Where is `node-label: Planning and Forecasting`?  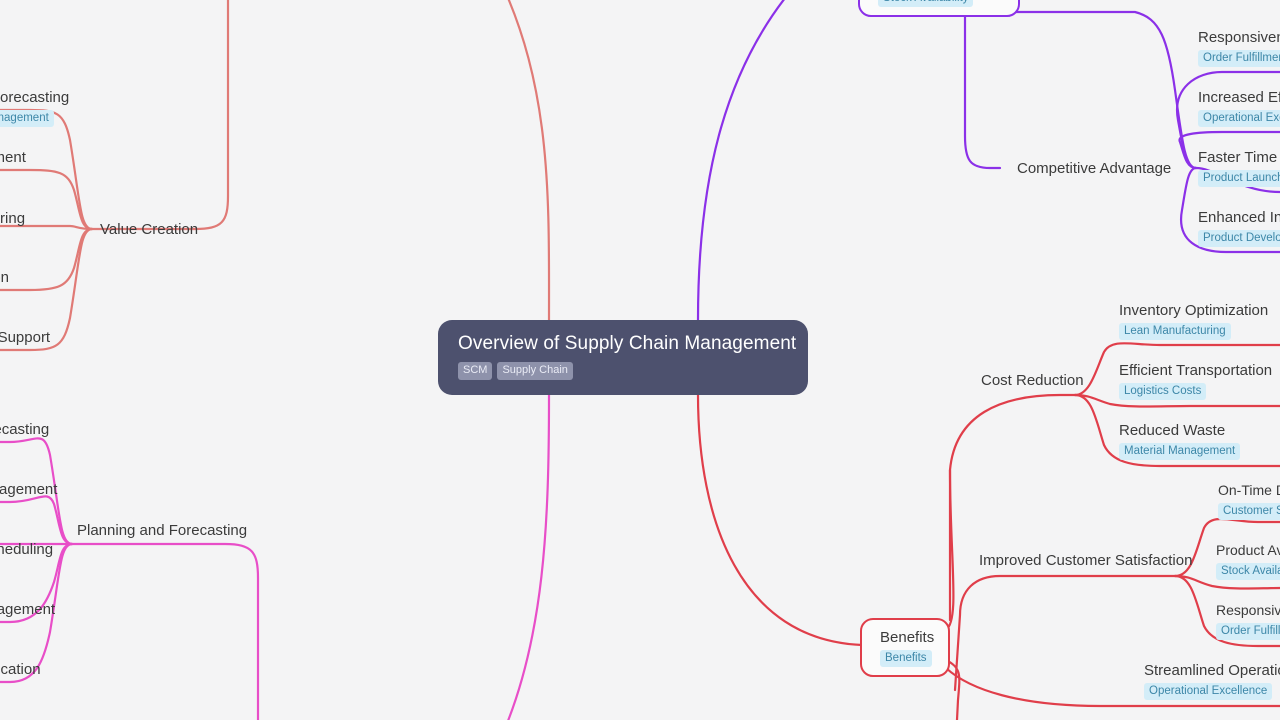 node-label: Planning and Forecasting is located at coordinates (162, 530).